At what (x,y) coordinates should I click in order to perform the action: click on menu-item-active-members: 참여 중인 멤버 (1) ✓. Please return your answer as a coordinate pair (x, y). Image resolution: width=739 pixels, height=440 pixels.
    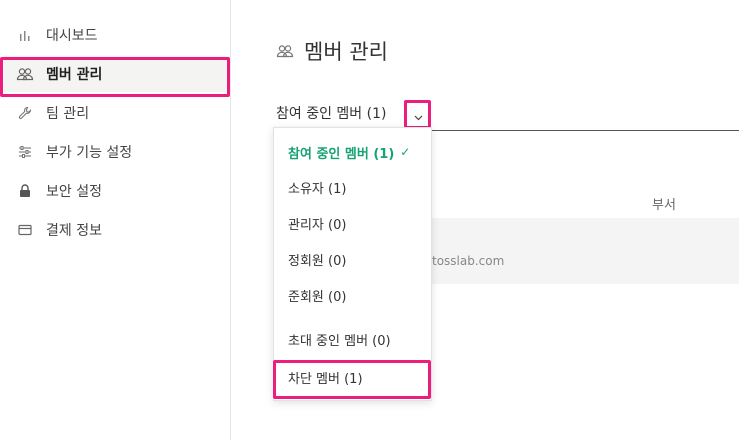
    Looking at the image, I should click on (349, 152).